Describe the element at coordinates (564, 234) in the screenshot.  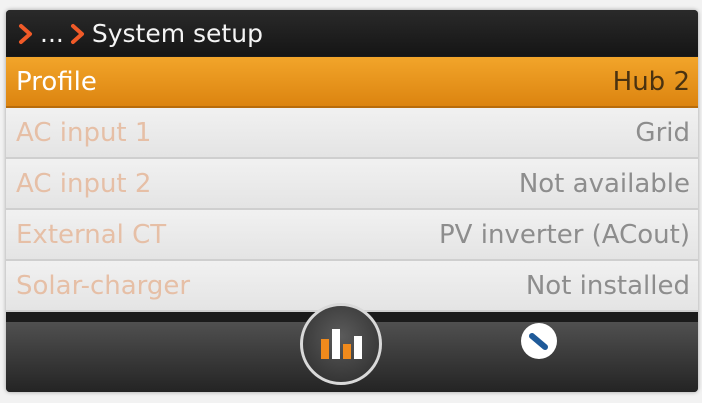
I see `setting-value: PV inverter (ACout)` at that location.